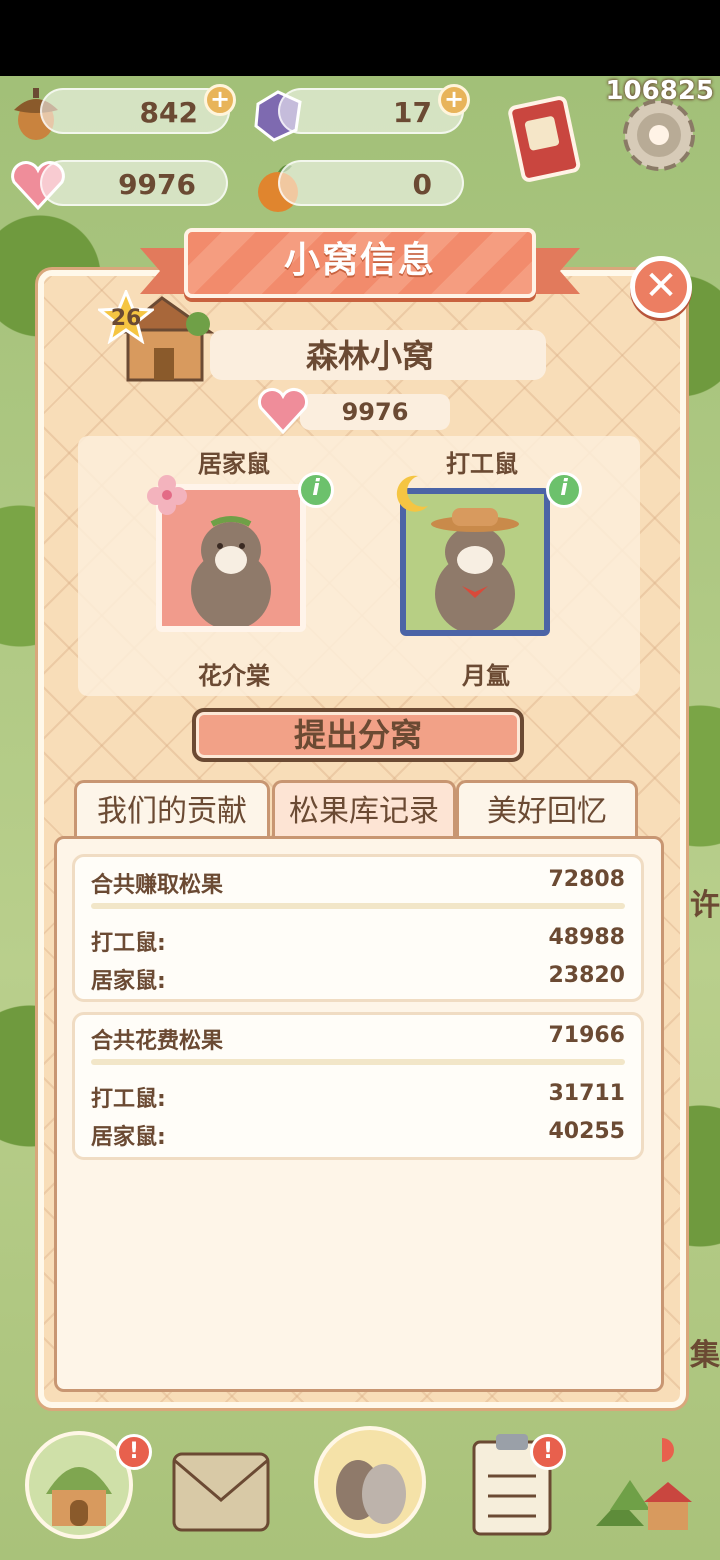  What do you see at coordinates (369, 356) in the screenshot?
I see `home-name: 森林小窝` at bounding box center [369, 356].